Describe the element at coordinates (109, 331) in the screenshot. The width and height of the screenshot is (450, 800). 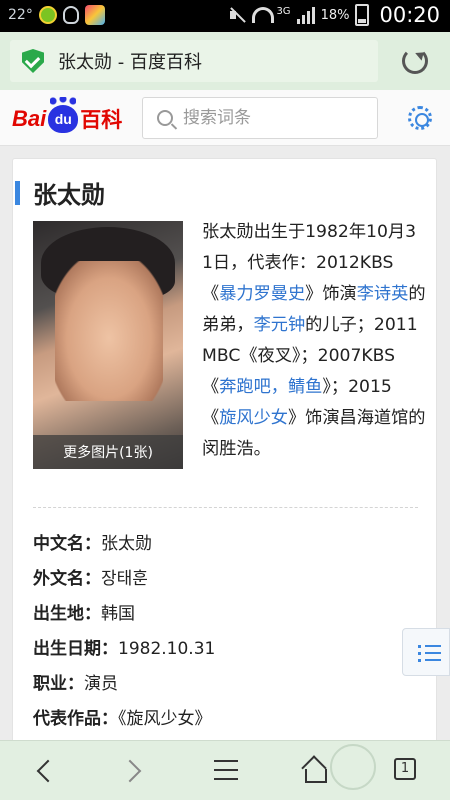
I see `photo-face` at that location.